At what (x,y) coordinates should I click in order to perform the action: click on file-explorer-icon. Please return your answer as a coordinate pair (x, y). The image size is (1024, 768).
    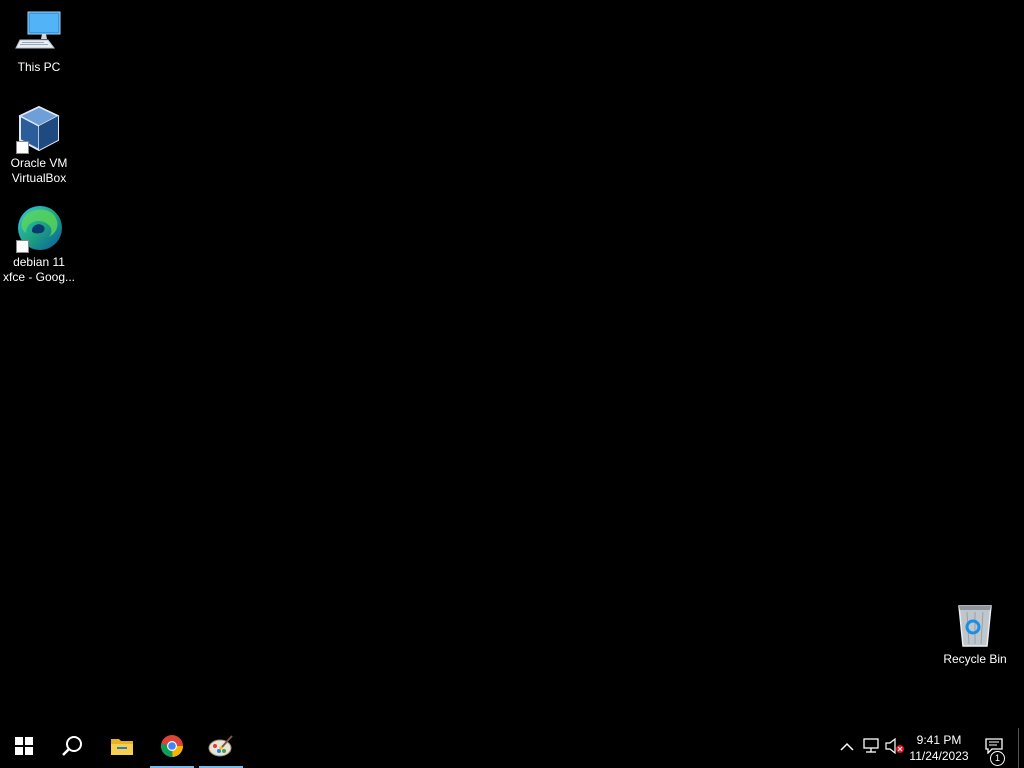
    Looking at the image, I should click on (122, 748).